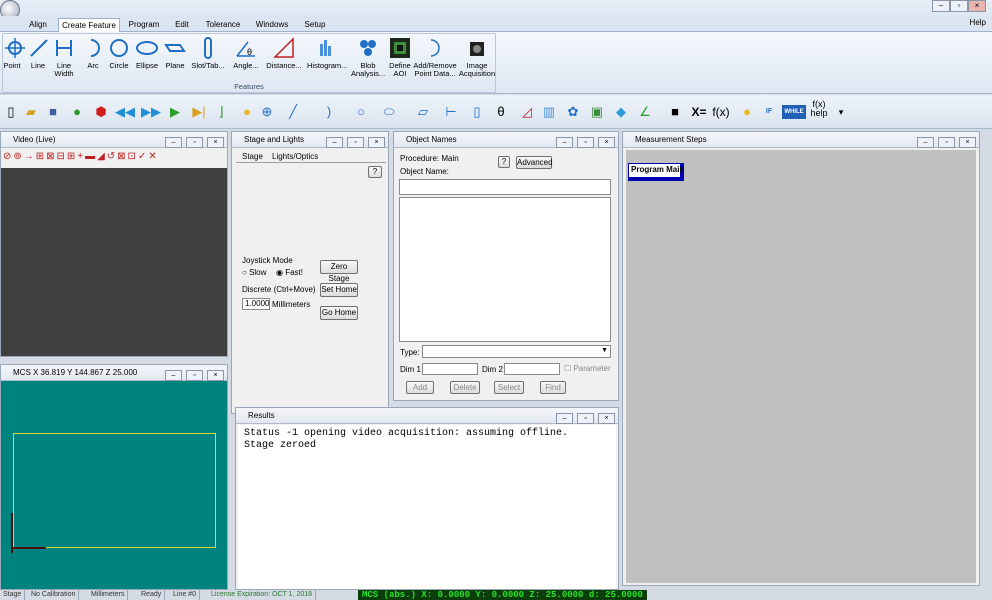 Image resolution: width=992 pixels, height=600 pixels. I want to click on discrete-step-input: 1.0000, so click(256, 304).